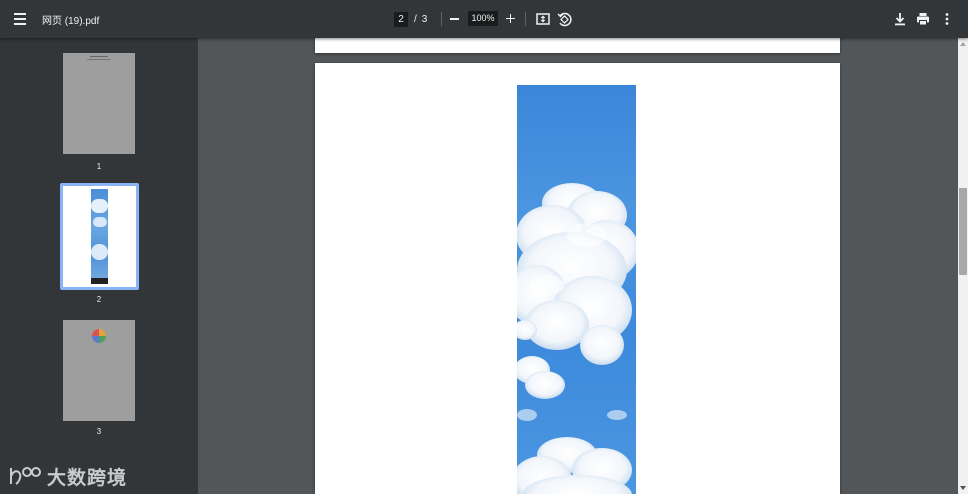 Image resolution: width=968 pixels, height=494 pixels. Describe the element at coordinates (454, 19) in the screenshot. I see `zoom-out-button` at that location.